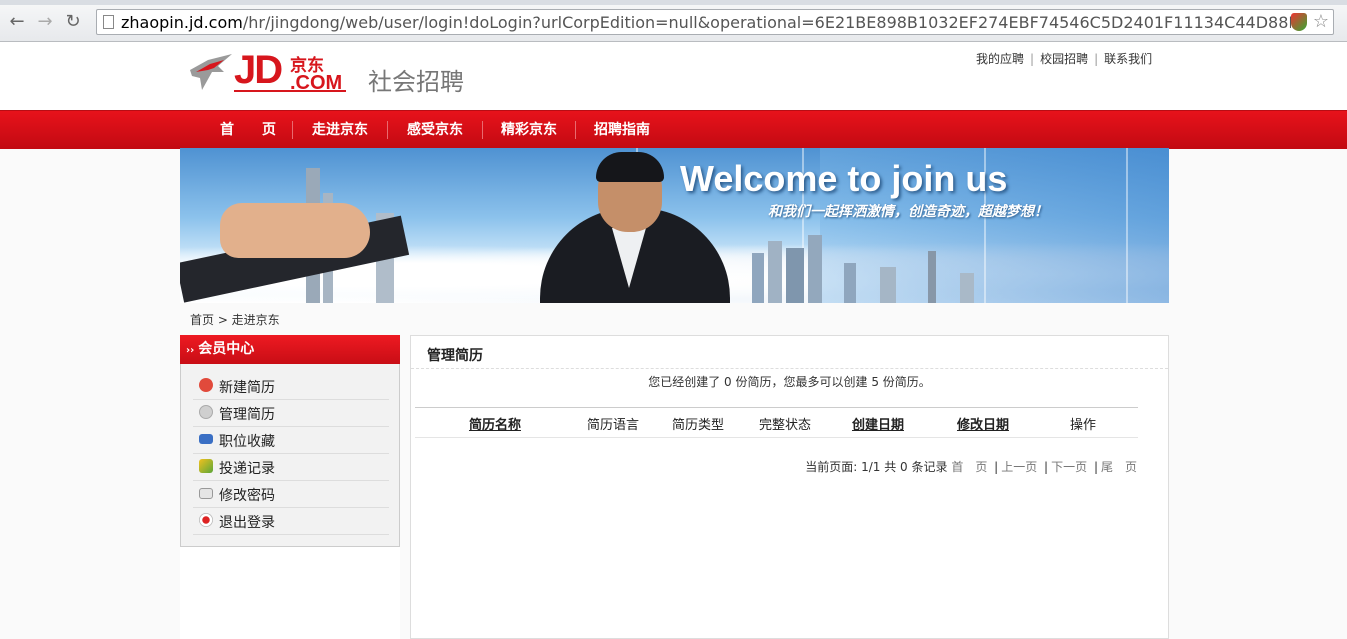 This screenshot has width=1347, height=639. What do you see at coordinates (789, 382) in the screenshot?
I see `resume-count-notice: 您已经创建了 0 份简历，您最多可以创建 5 份简历。` at bounding box center [789, 382].